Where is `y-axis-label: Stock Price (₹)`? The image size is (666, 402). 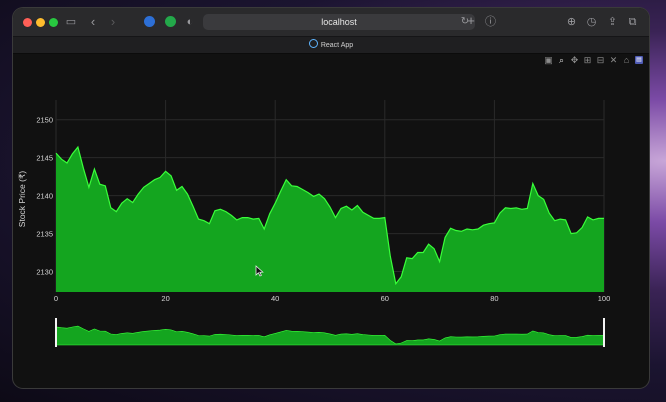
y-axis-label: Stock Price (₹) is located at coordinates (22, 199).